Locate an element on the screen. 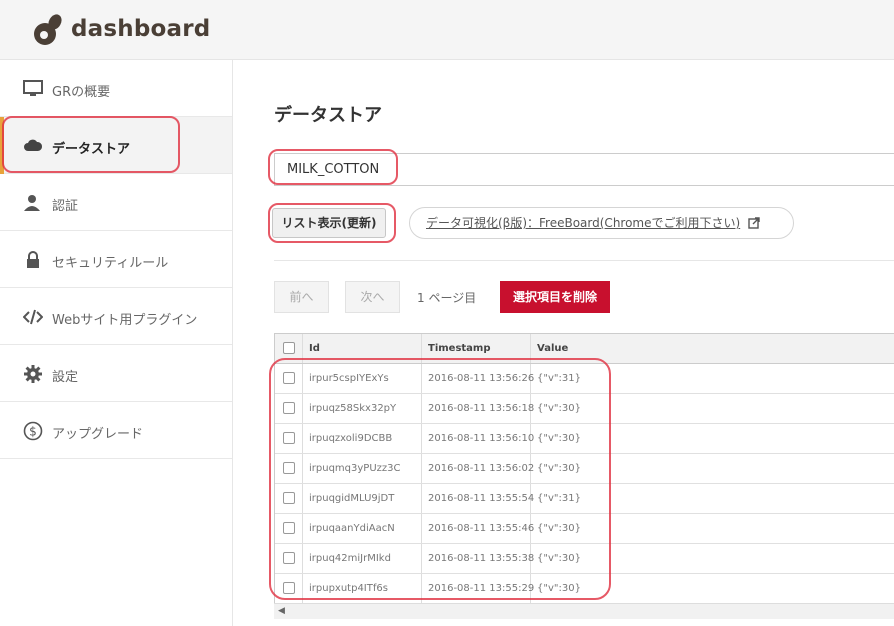 Image resolution: width=894 pixels, height=626 pixels. sidebar-item-overview: GRの概要 is located at coordinates (116, 88).